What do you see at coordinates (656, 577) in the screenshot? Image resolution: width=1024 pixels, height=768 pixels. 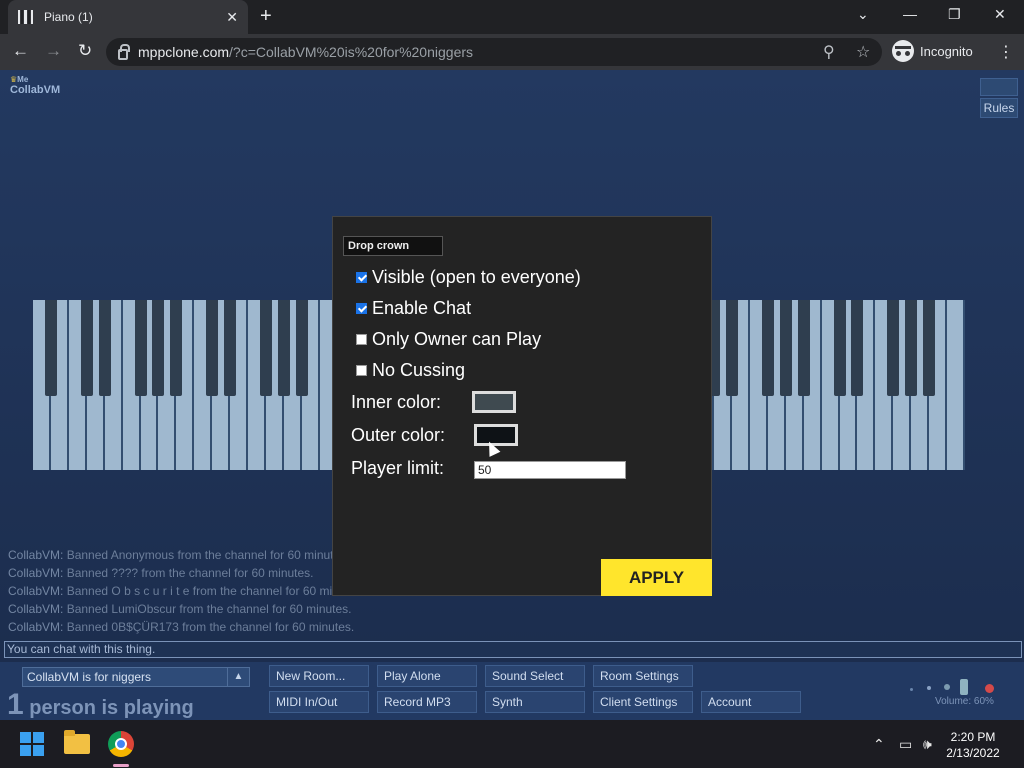 I see `apply-button: APPLY` at bounding box center [656, 577].